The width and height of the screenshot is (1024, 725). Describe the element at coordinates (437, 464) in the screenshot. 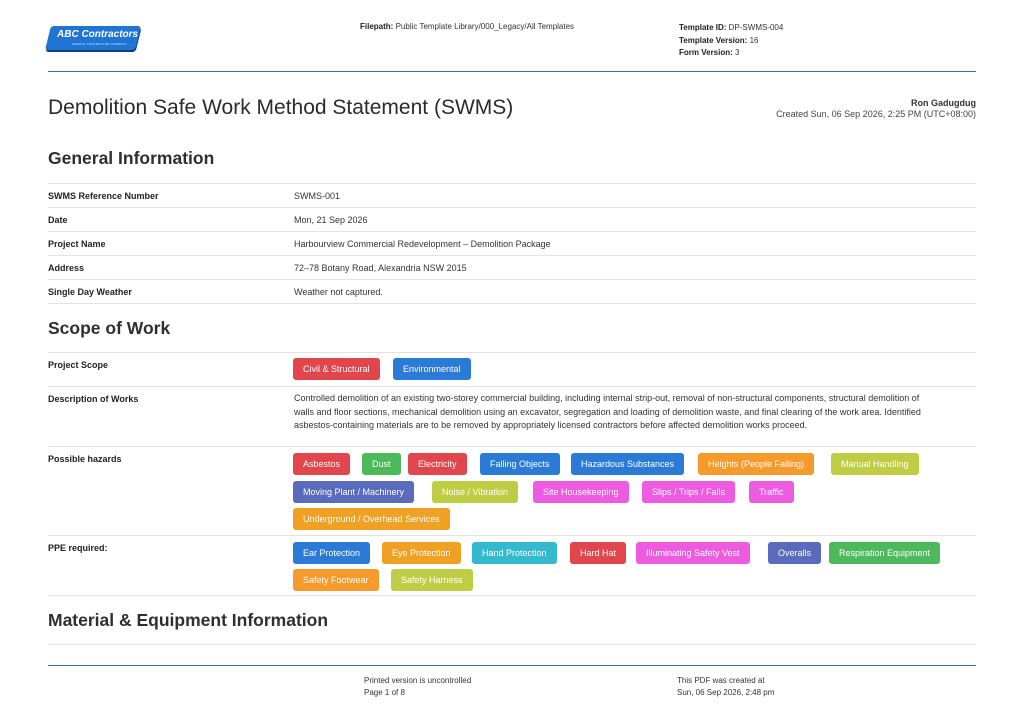

I see `hazard-tag-electricity: Electricity` at that location.